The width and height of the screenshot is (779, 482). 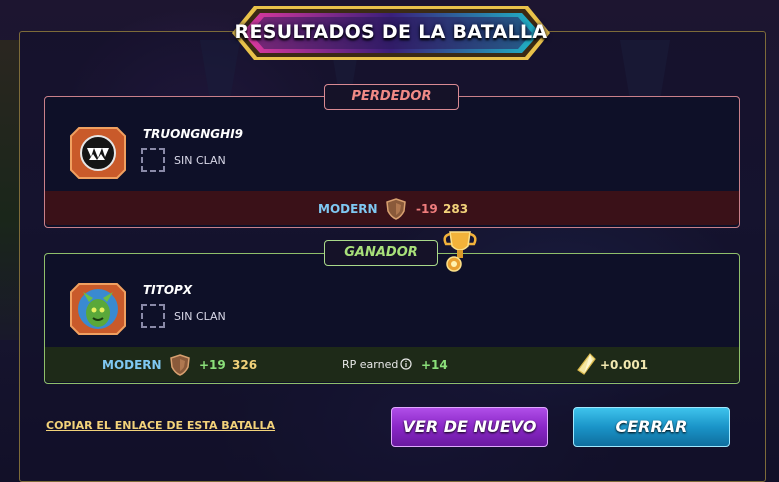 I want to click on title-banner: RESULTADOS DE LA BATALLA, so click(x=391, y=33).